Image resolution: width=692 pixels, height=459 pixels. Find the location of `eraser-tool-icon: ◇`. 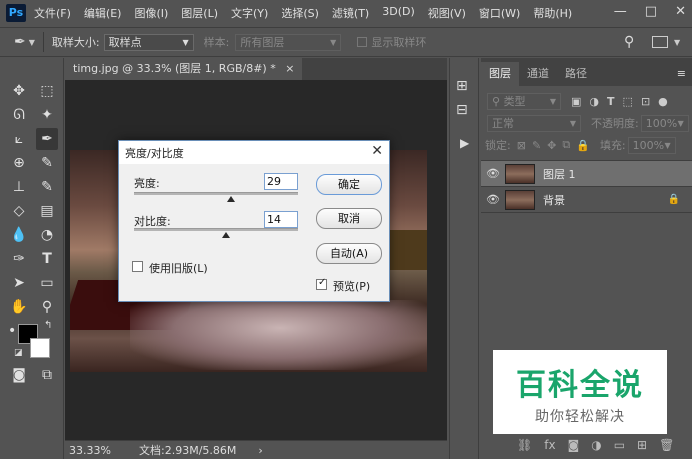

eraser-tool-icon: ◇ is located at coordinates (19, 211).